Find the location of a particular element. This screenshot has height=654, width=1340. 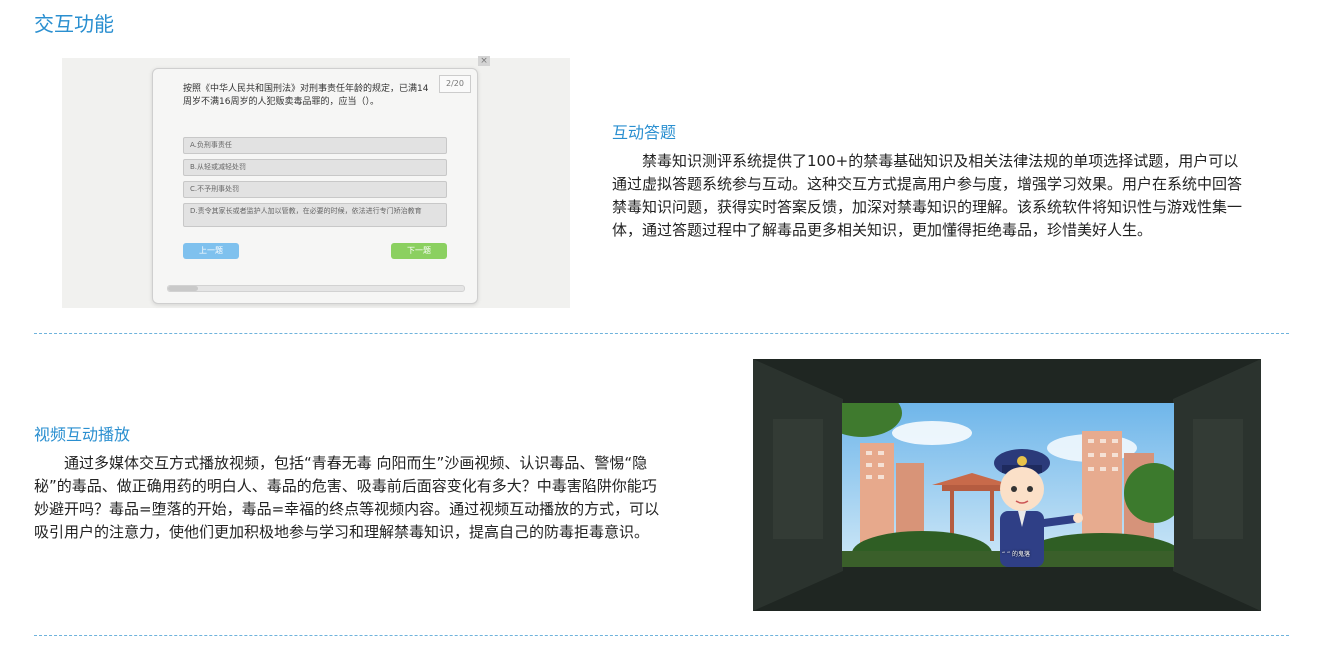

quiz-progress-fill is located at coordinates (183, 288).